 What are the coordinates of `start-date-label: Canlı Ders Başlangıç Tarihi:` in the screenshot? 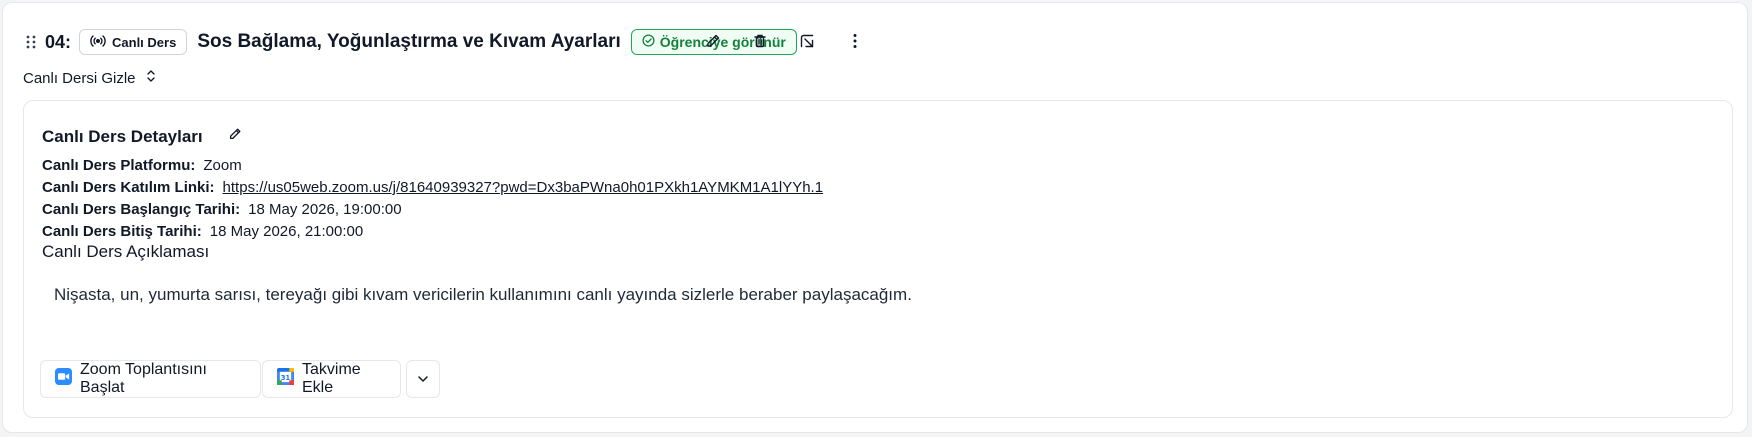 It's located at (141, 209).